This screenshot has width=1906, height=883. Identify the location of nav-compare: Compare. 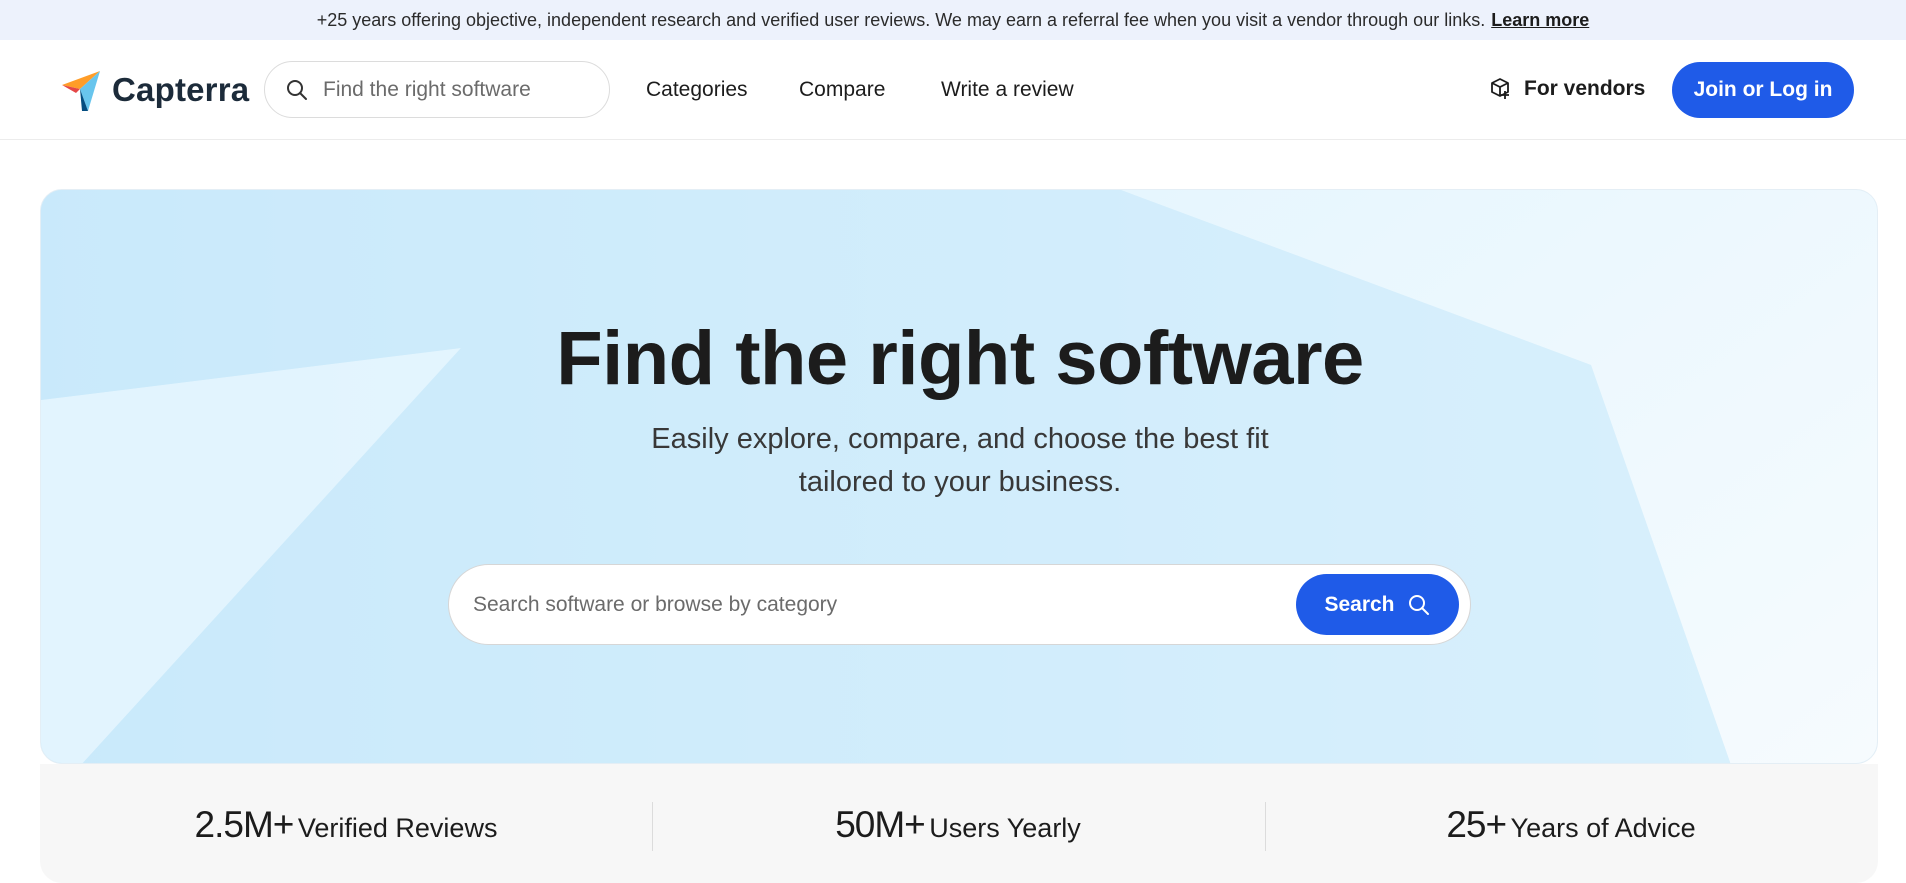
(842, 90).